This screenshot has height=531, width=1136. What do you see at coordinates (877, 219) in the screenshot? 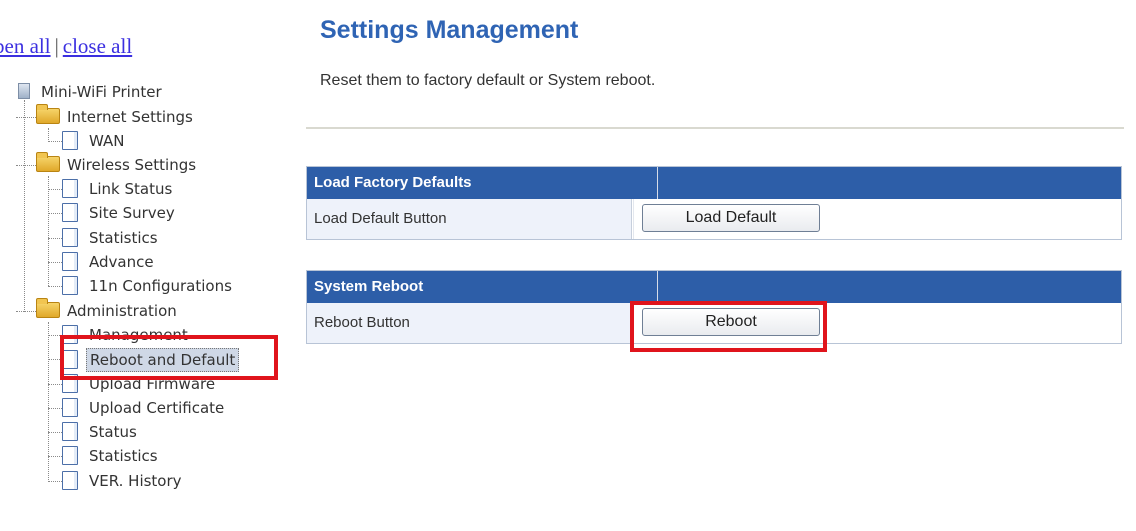
I see `table-cell: Load Default` at bounding box center [877, 219].